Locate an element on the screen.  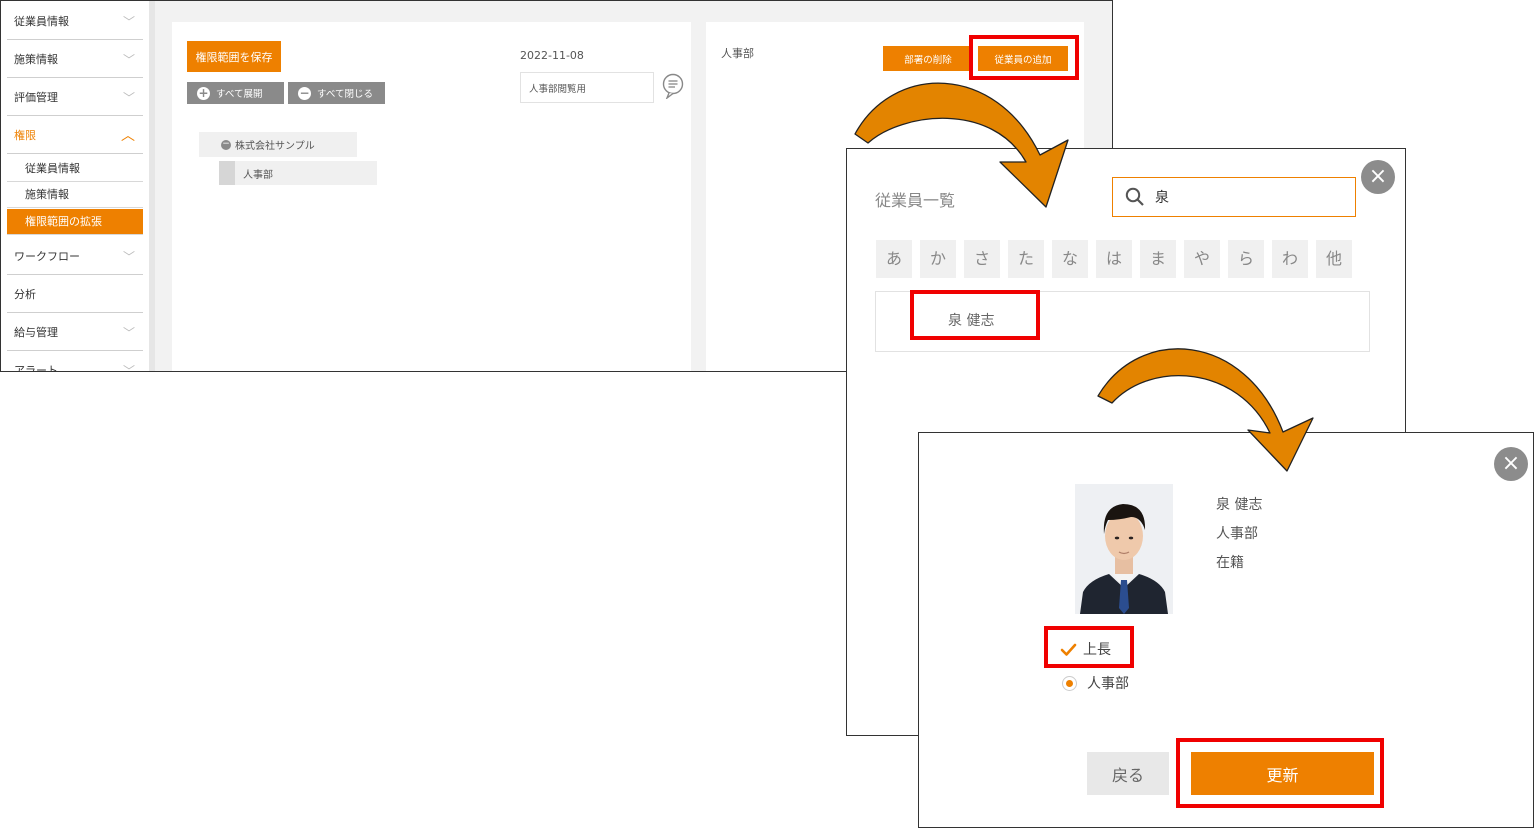
flow-arrows is located at coordinates (1084, 277).